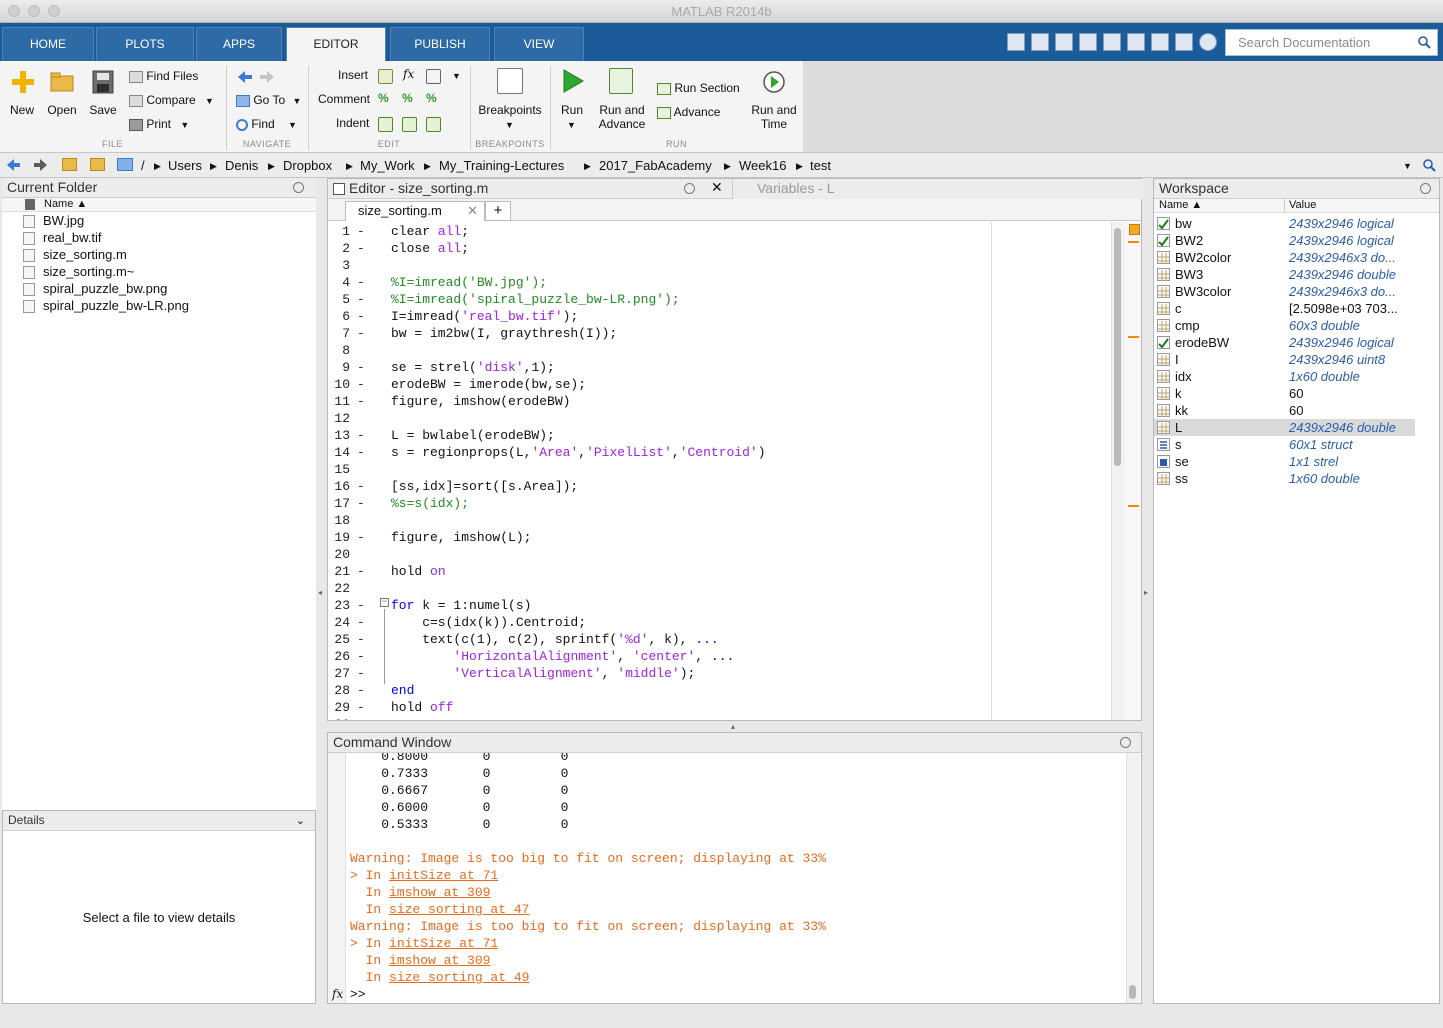  I want to click on code-line: 7- bw = im2bw(I, graythresh(I));, so click(718, 334).